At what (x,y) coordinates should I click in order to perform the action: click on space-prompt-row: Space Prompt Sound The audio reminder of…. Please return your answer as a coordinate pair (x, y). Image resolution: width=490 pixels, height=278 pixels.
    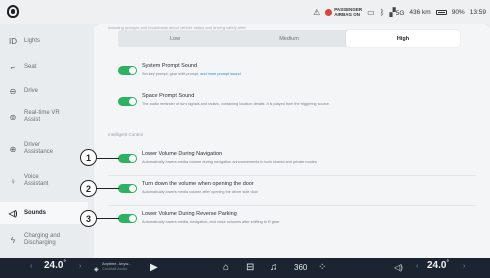
    Looking at the image, I should click on (288, 104).